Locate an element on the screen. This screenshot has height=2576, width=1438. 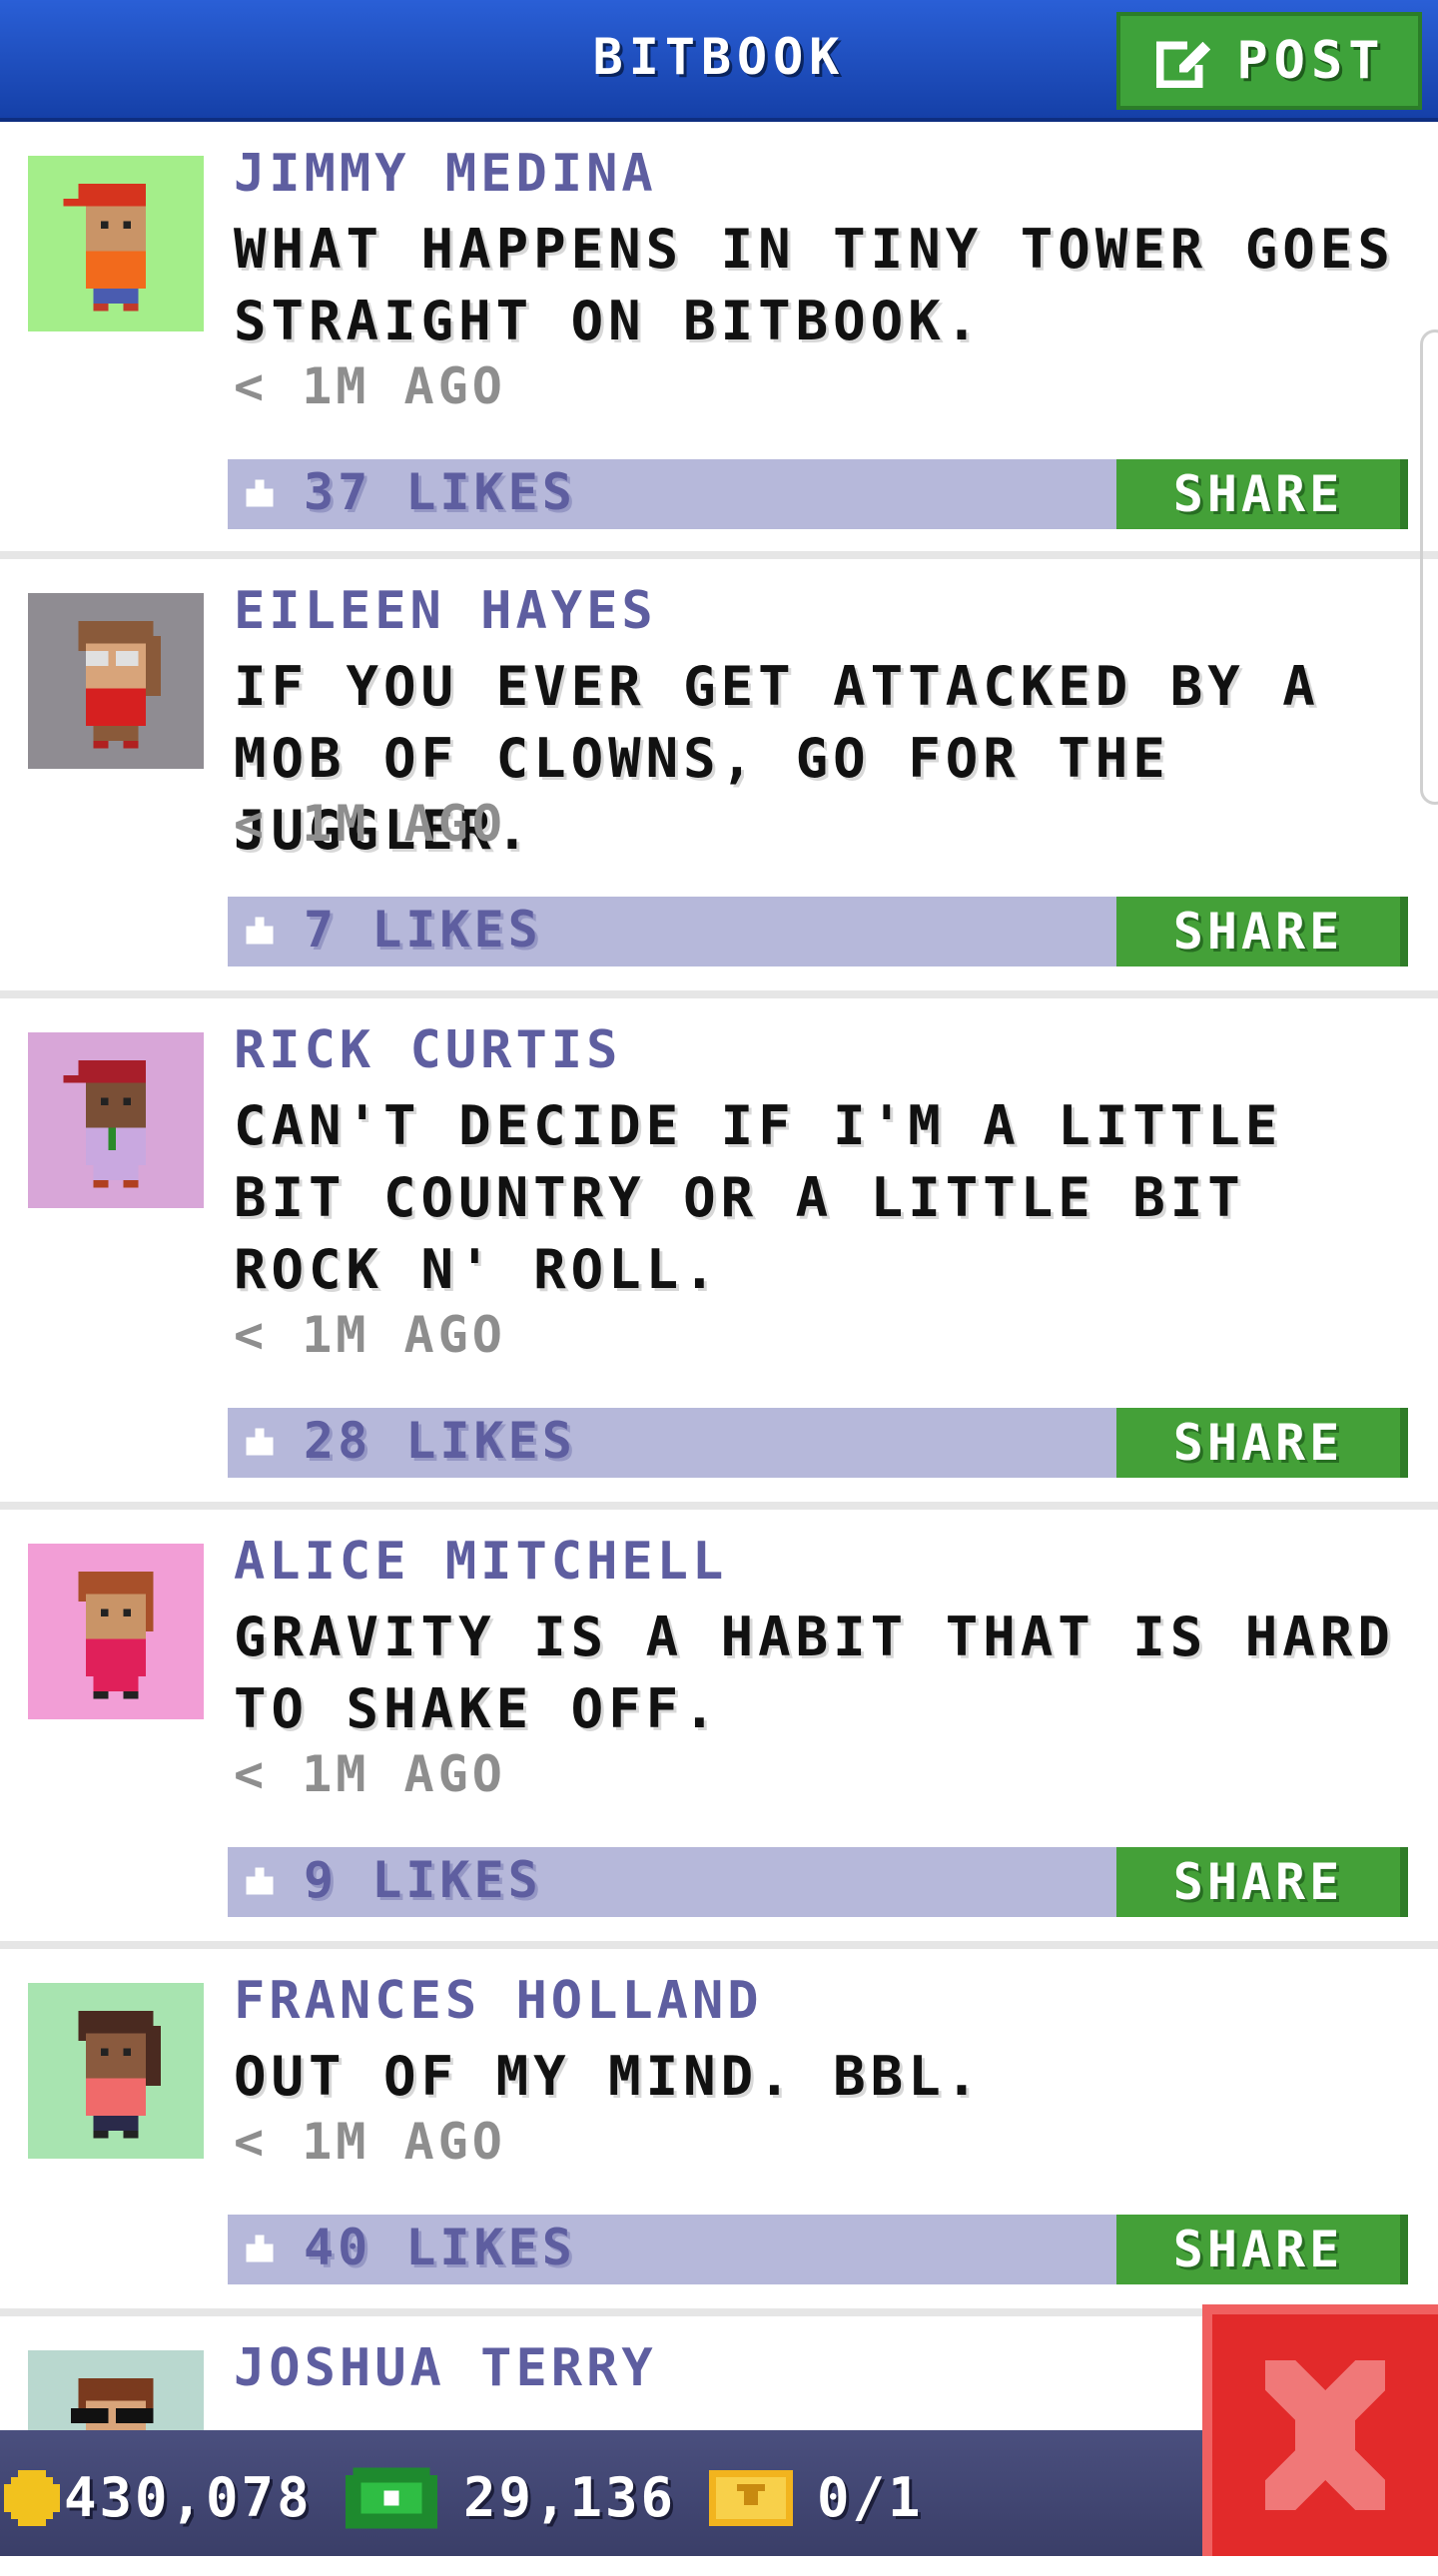
close-icon is located at coordinates (1325, 2435).